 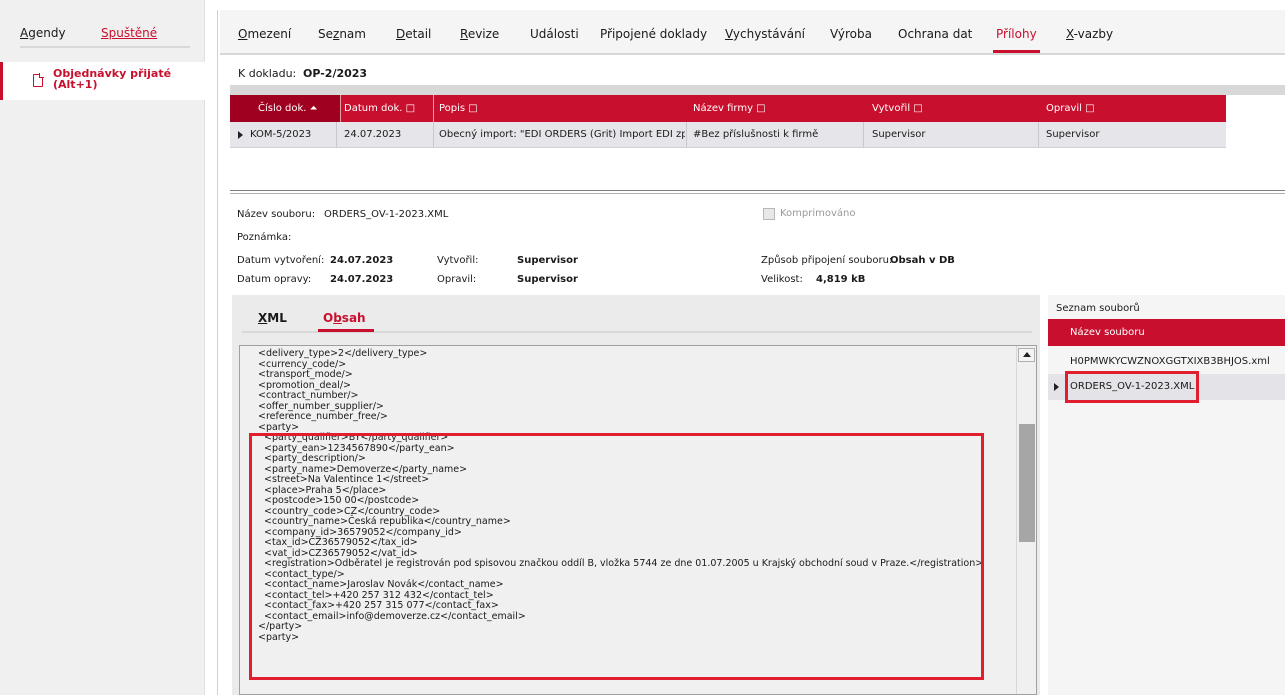 I want to click on vertical-scrollbar, so click(x=1026, y=520).